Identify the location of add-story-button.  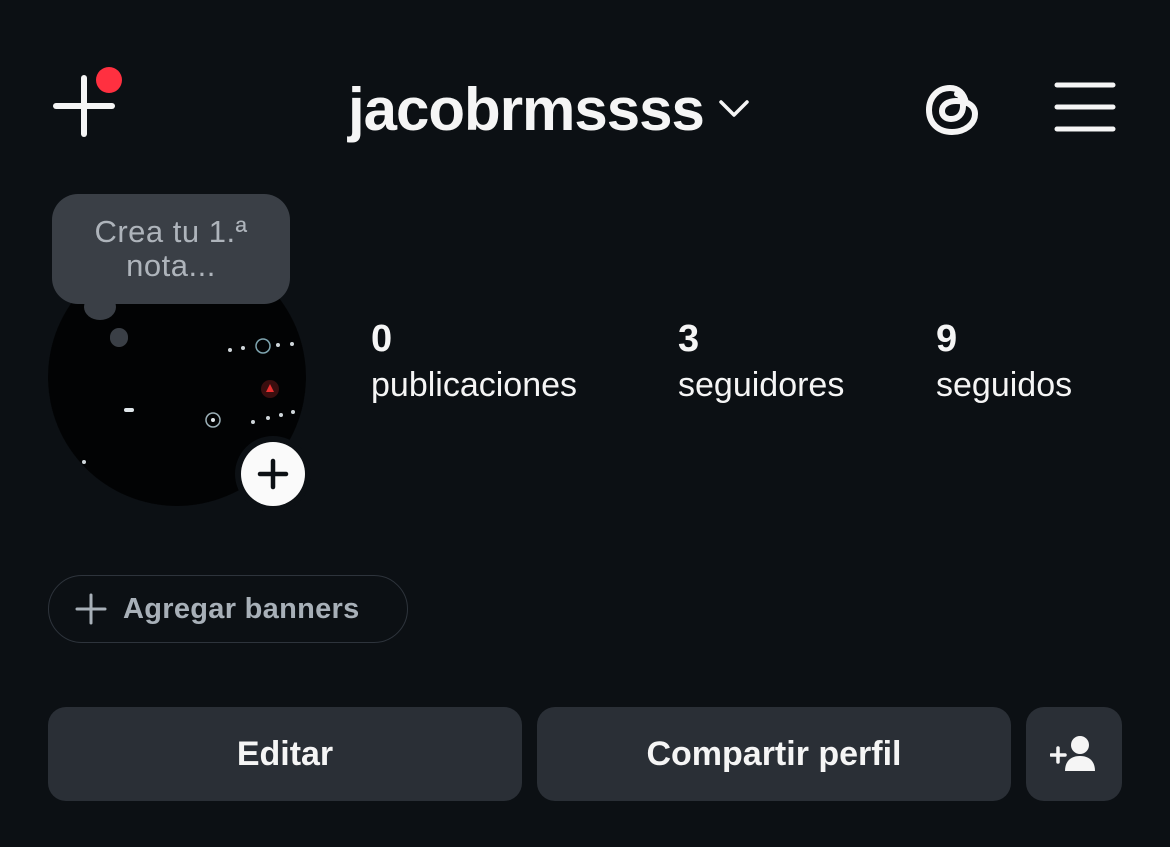
(273, 474).